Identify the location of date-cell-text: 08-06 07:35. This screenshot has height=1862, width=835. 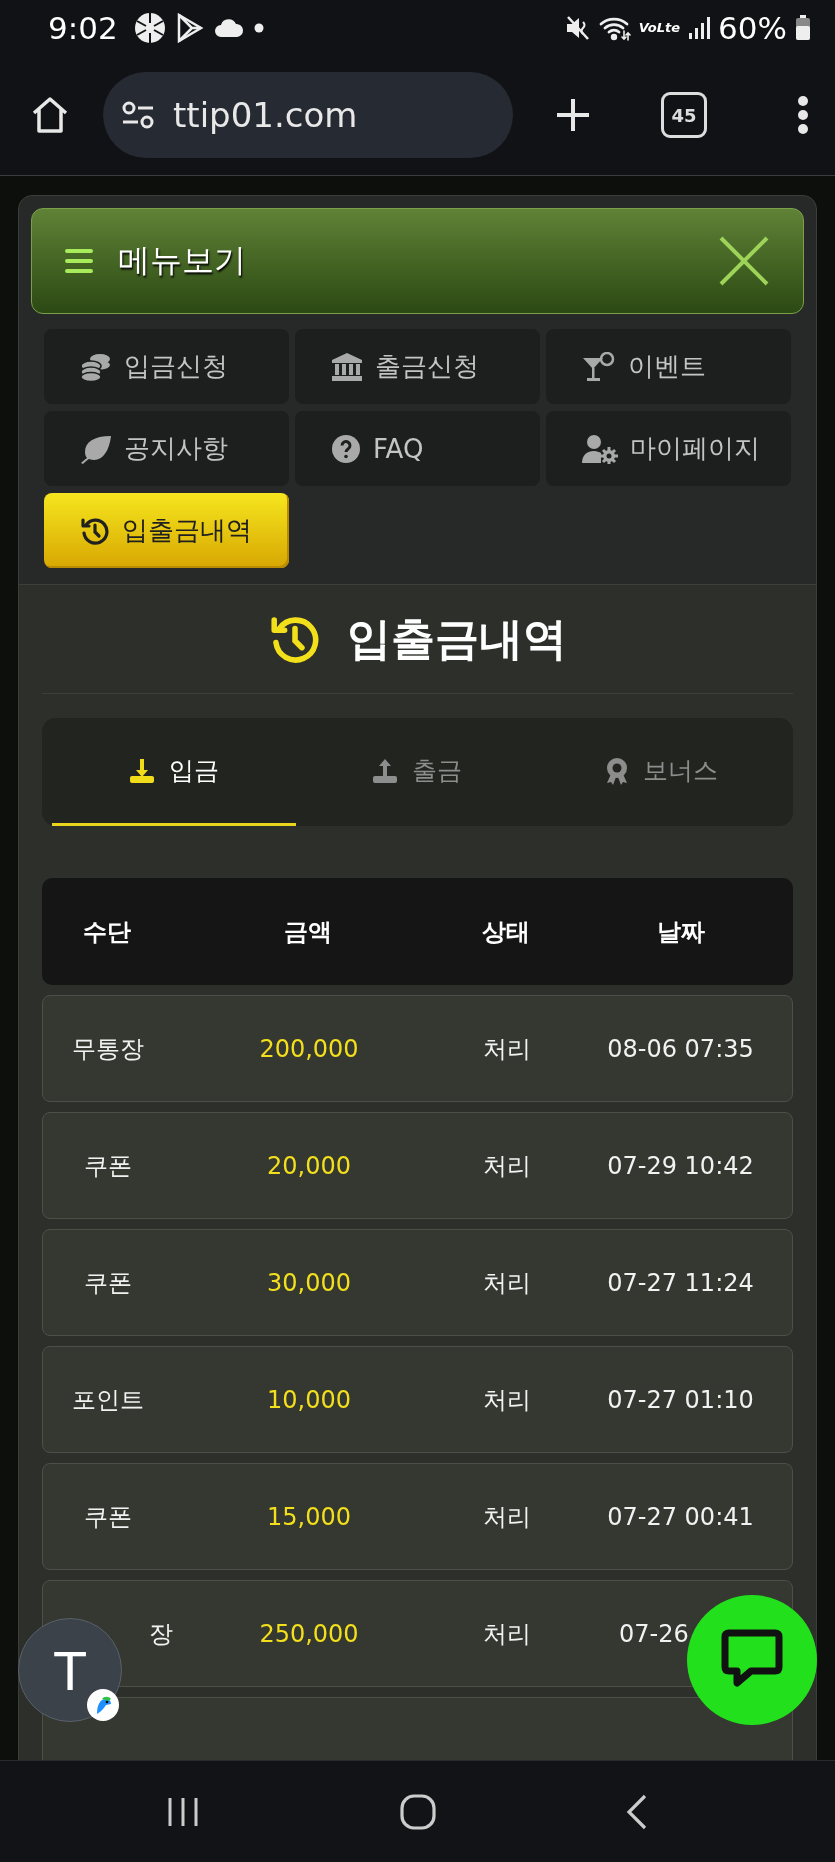
(680, 1048).